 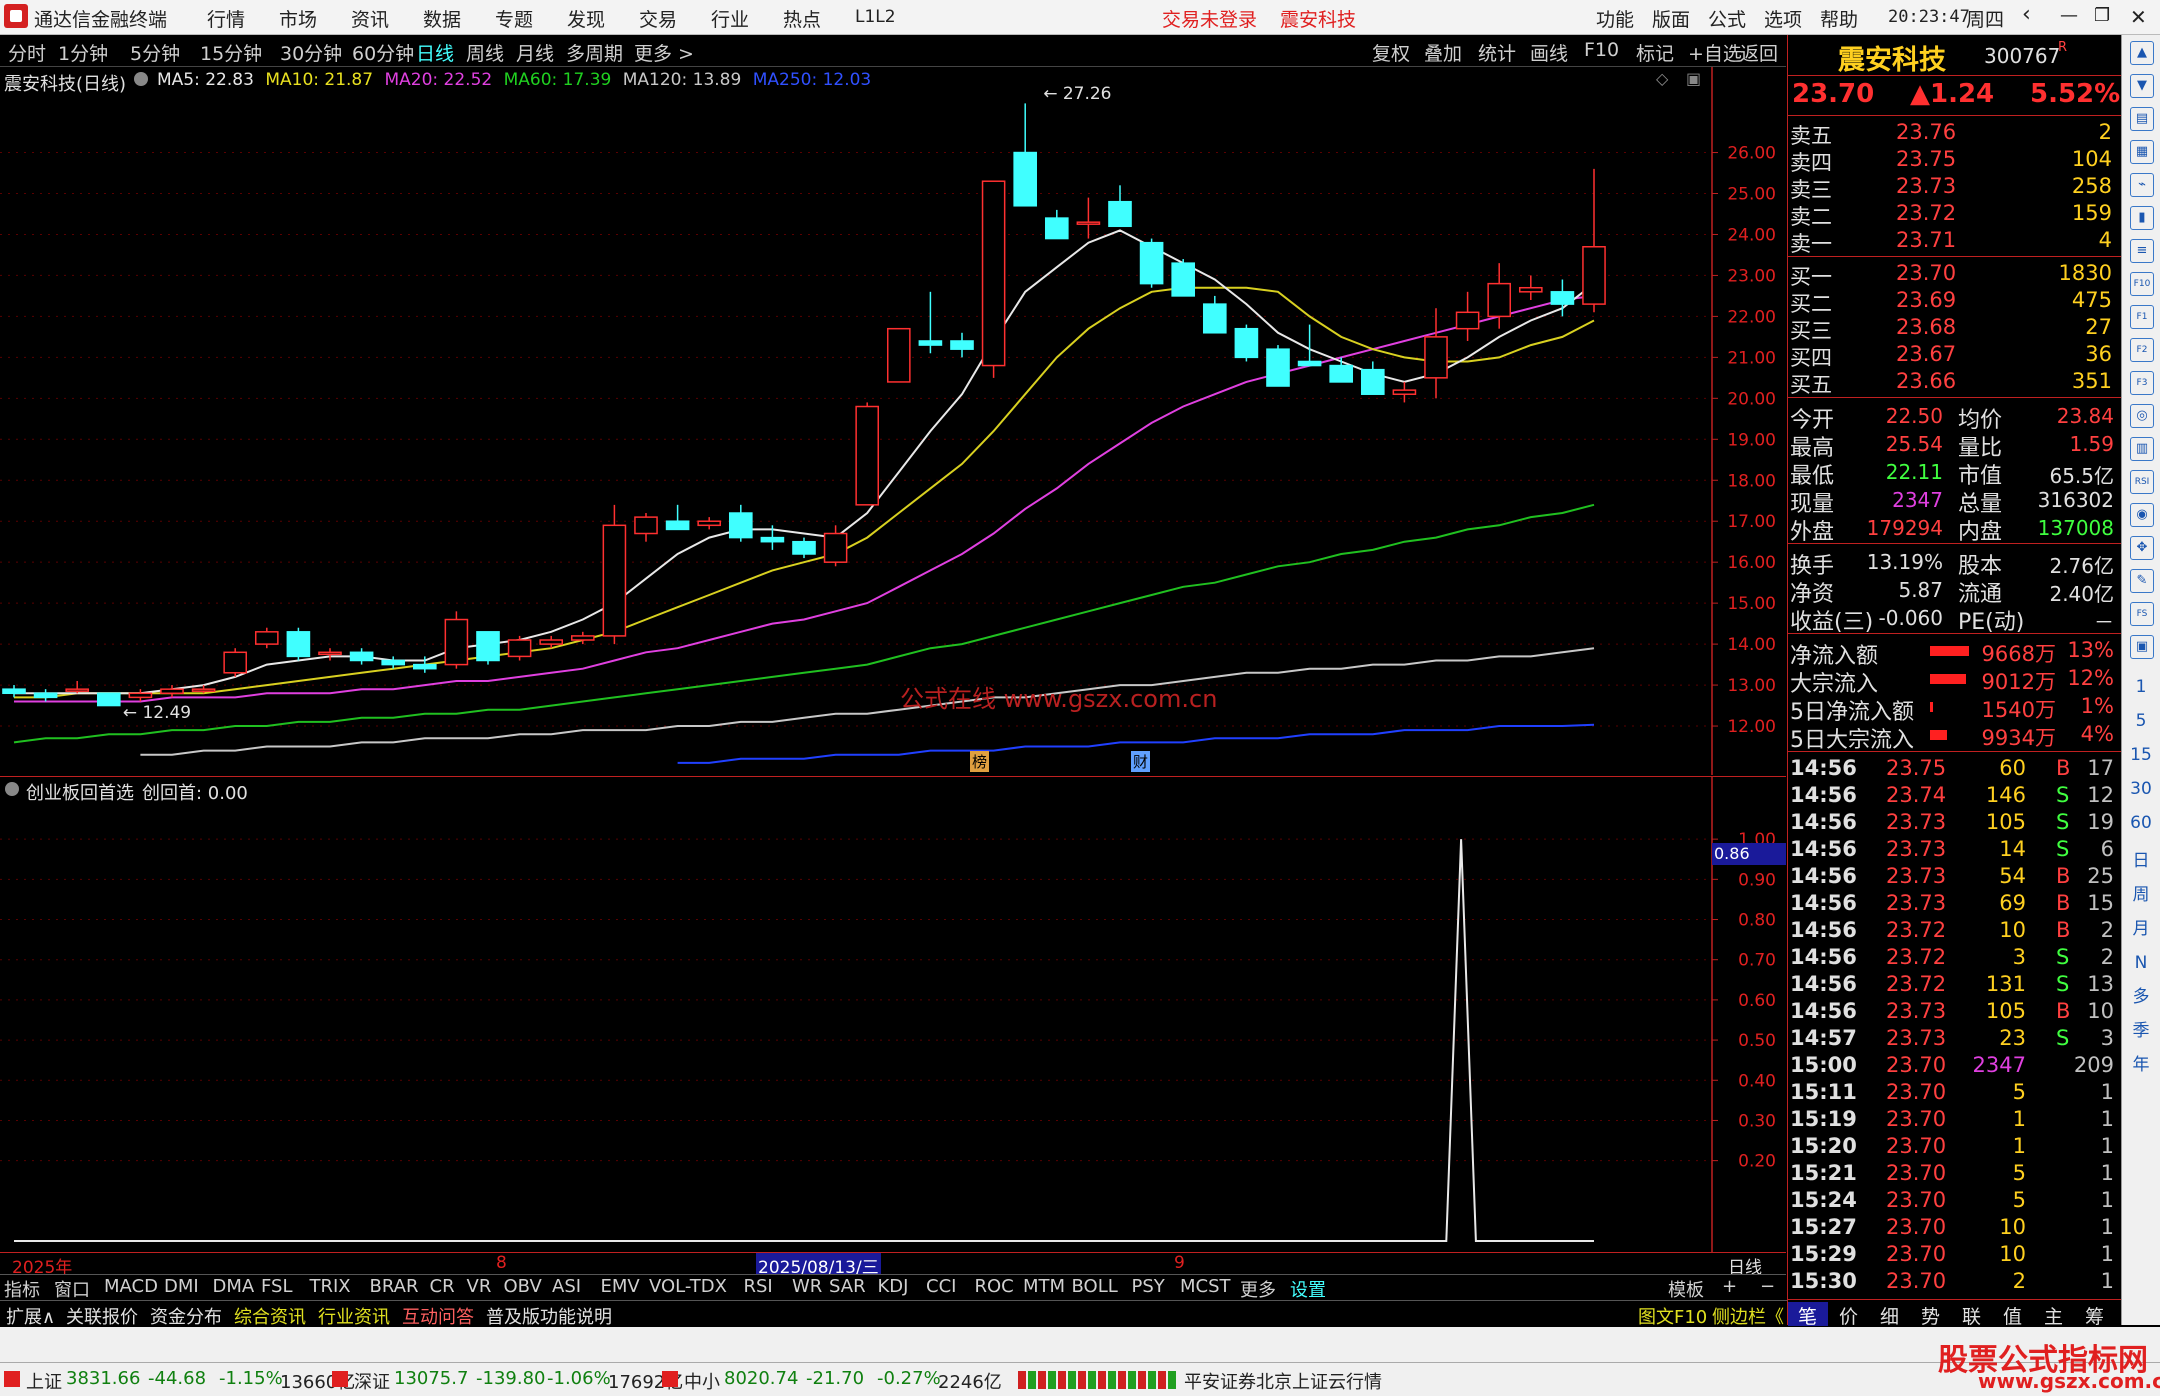 What do you see at coordinates (22, 1289) in the screenshot?
I see `indicator-tab: 指标` at bounding box center [22, 1289].